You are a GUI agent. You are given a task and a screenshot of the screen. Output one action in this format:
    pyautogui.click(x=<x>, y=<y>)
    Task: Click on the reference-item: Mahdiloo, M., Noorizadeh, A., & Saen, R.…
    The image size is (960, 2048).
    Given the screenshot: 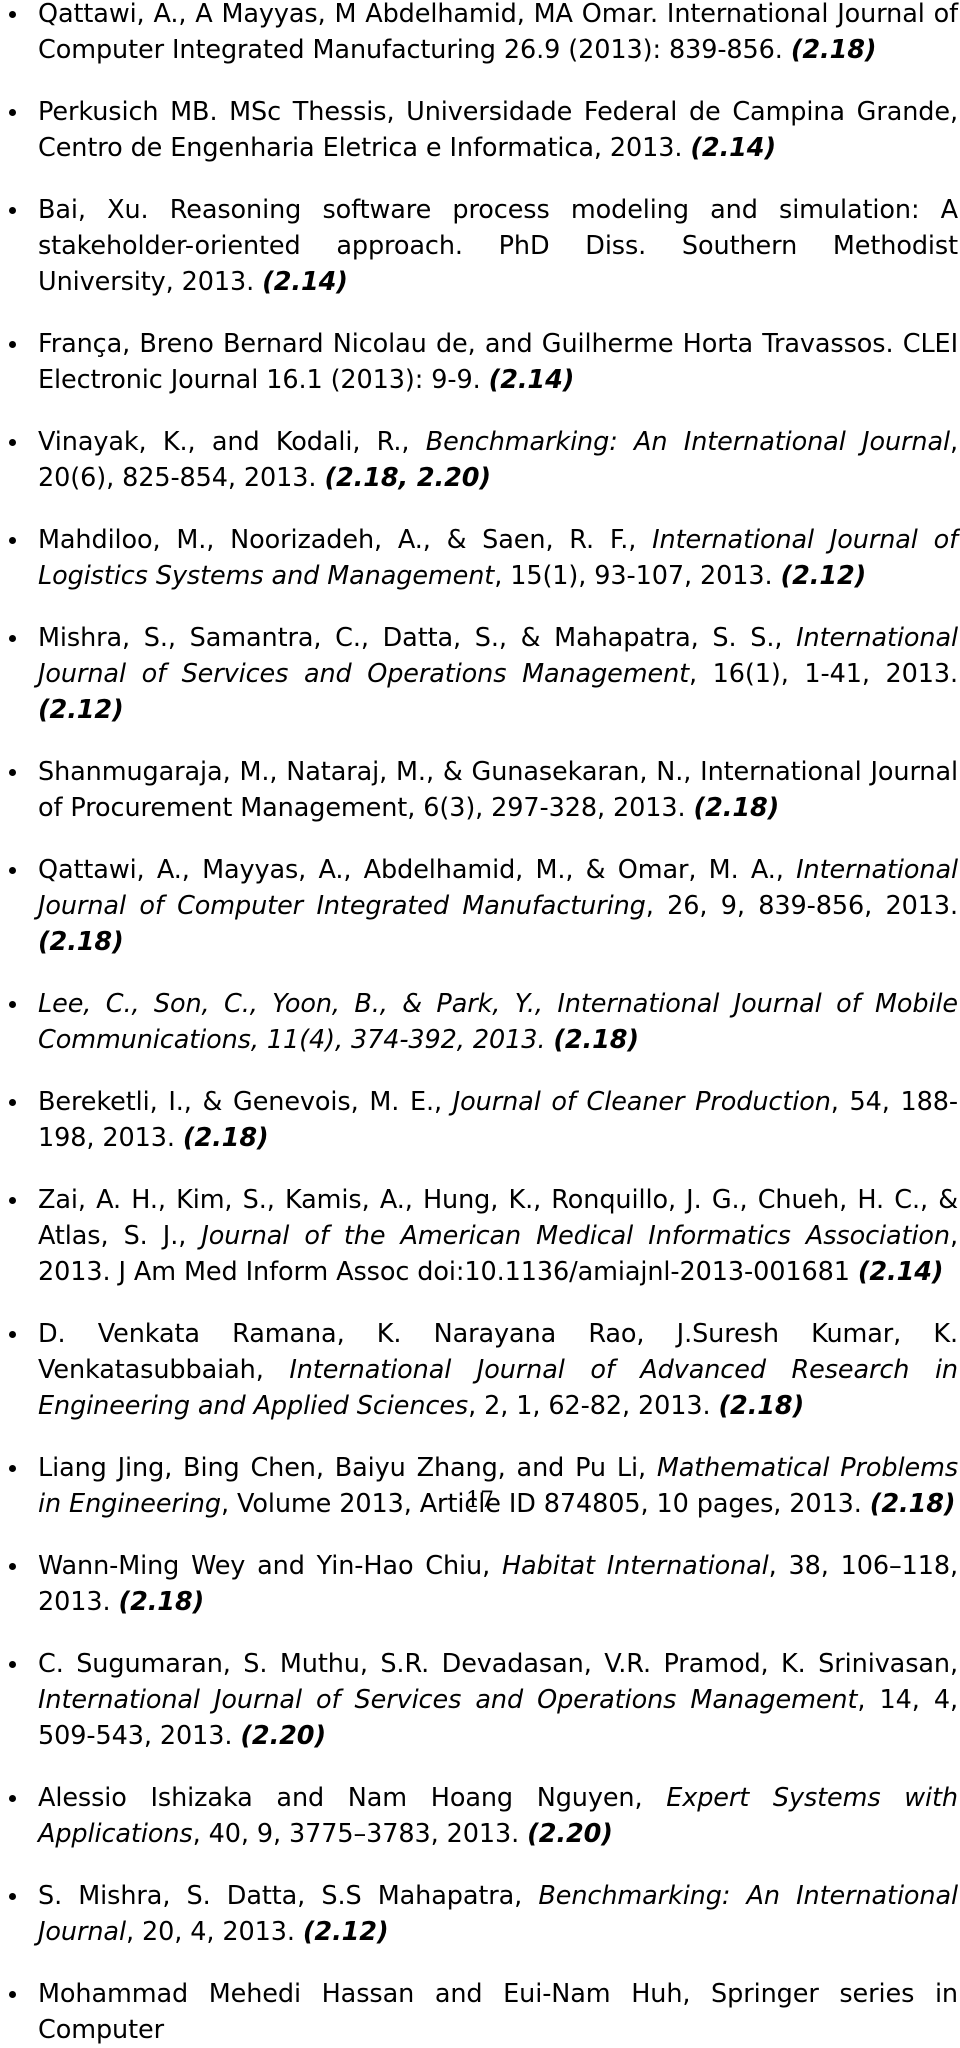 What is the action you would take?
    pyautogui.click(x=479, y=558)
    